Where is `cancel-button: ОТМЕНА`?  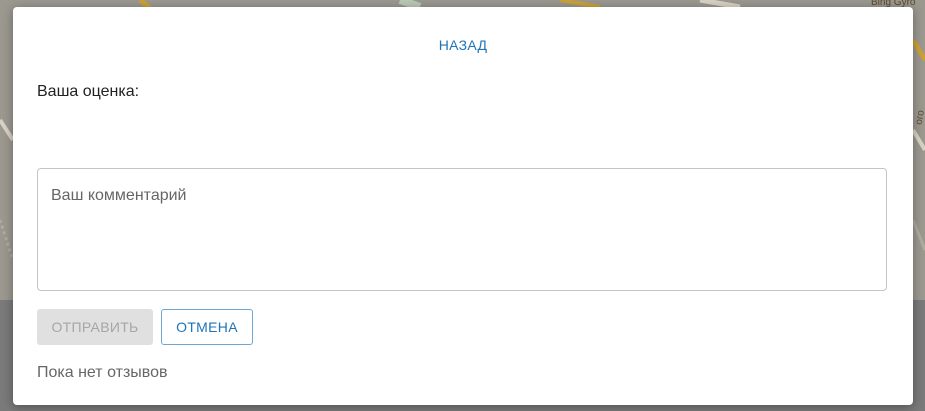
cancel-button: ОТМЕНА is located at coordinates (207, 327).